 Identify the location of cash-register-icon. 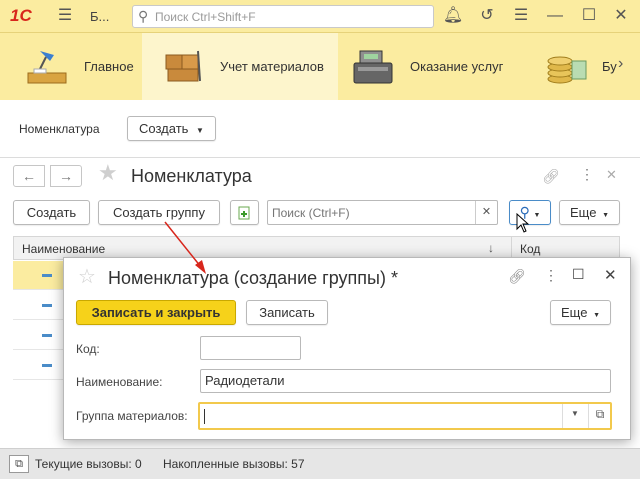
(373, 67).